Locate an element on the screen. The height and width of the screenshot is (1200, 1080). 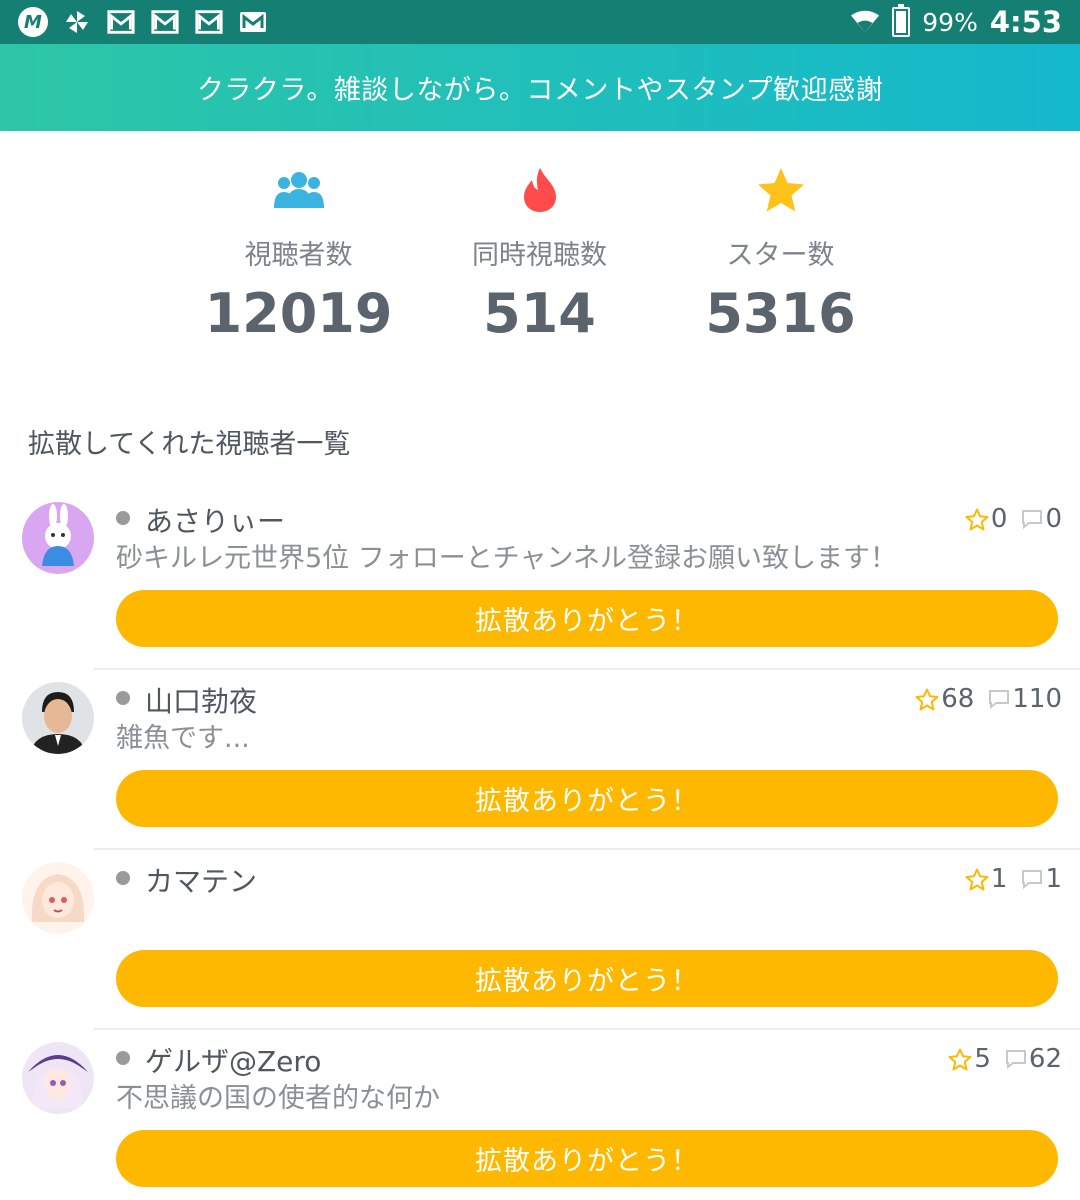
comment-count-value: 62 is located at coordinates (1045, 1059).